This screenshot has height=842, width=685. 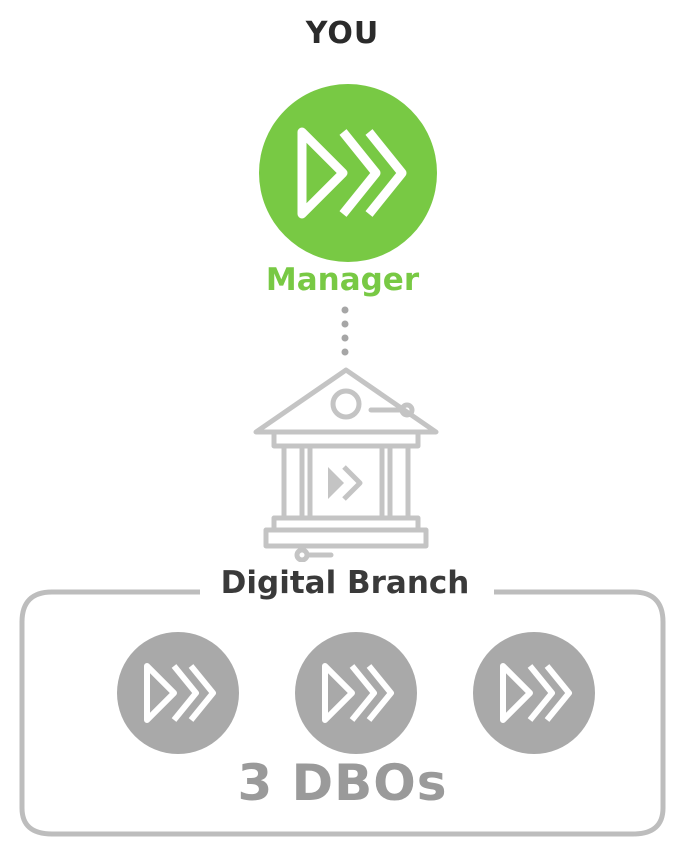 What do you see at coordinates (348, 173) in the screenshot?
I see `manager-avatar-icon` at bounding box center [348, 173].